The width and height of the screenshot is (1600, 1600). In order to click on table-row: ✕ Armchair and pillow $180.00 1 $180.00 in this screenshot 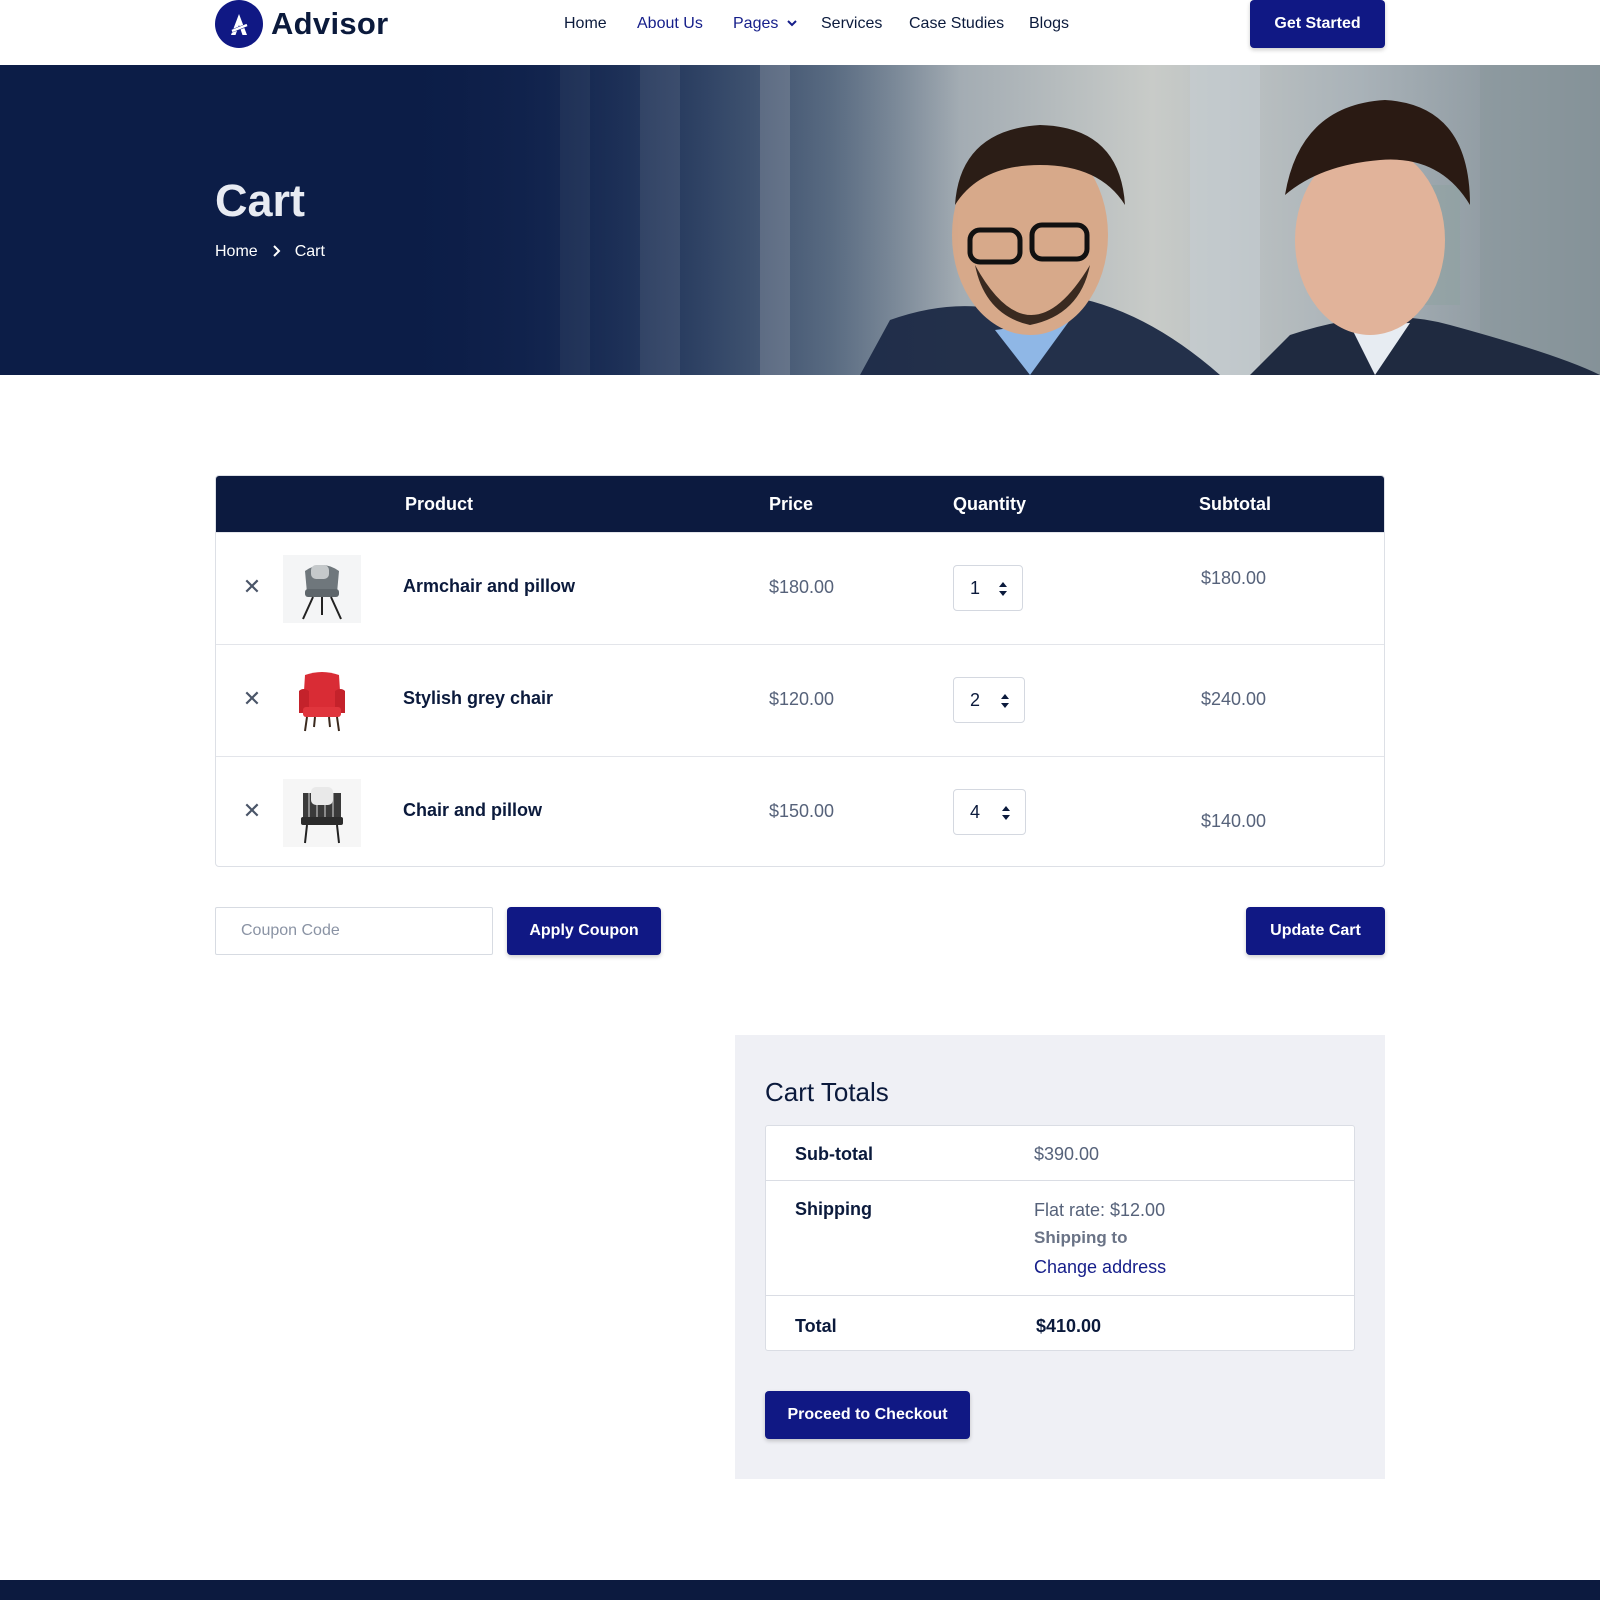, I will do `click(800, 588)`.